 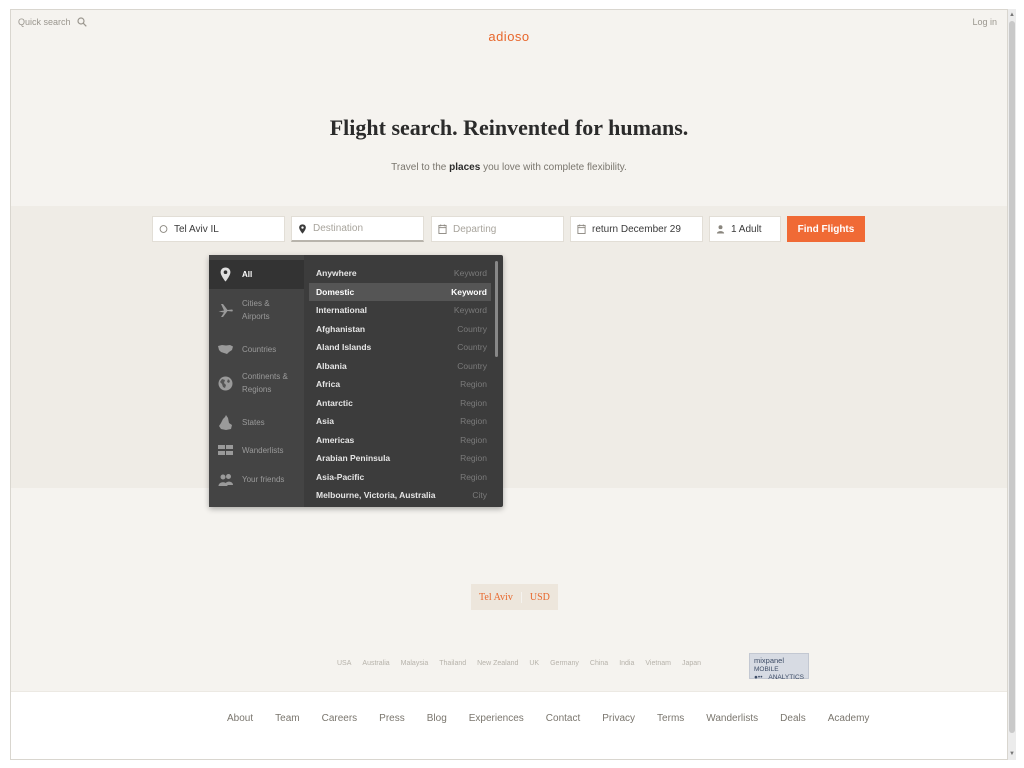 What do you see at coordinates (340, 476) in the screenshot?
I see `result-name: Asia-Pacific` at bounding box center [340, 476].